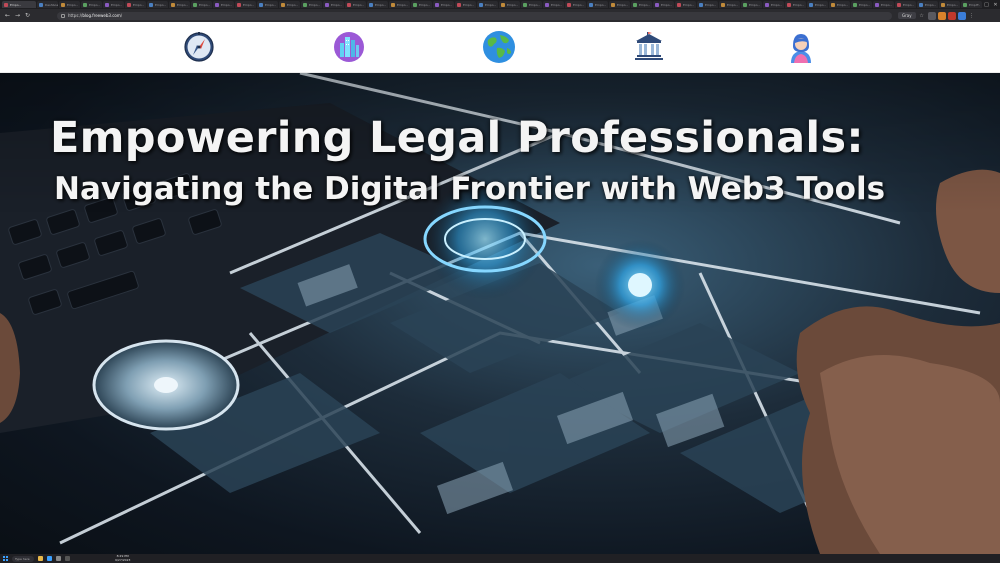 The height and width of the screenshot is (563, 1000). Describe the element at coordinates (7, 15) in the screenshot. I see `back-icon: ←` at that location.